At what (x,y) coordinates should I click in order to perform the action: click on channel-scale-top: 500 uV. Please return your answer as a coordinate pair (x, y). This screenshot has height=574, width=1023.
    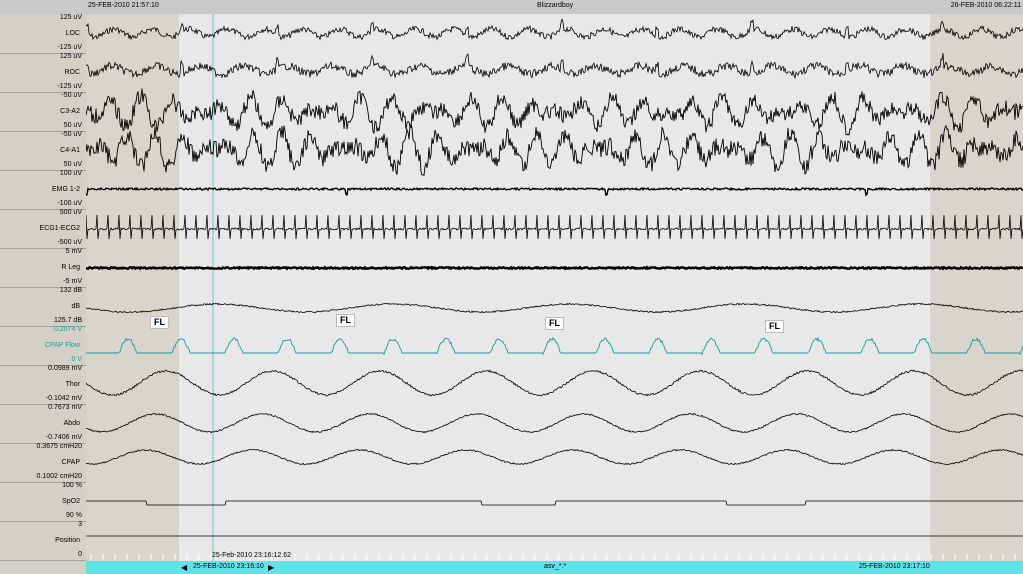
    Looking at the image, I should click on (70, 212).